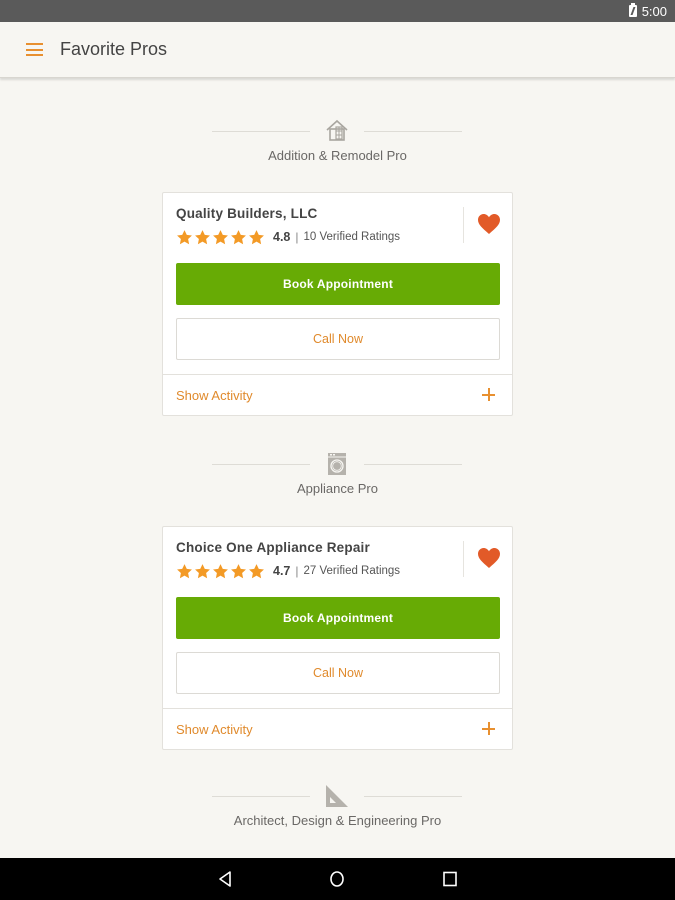 Image resolution: width=675 pixels, height=900 pixels. I want to click on app-bar: Favorite Pros, so click(337, 50).